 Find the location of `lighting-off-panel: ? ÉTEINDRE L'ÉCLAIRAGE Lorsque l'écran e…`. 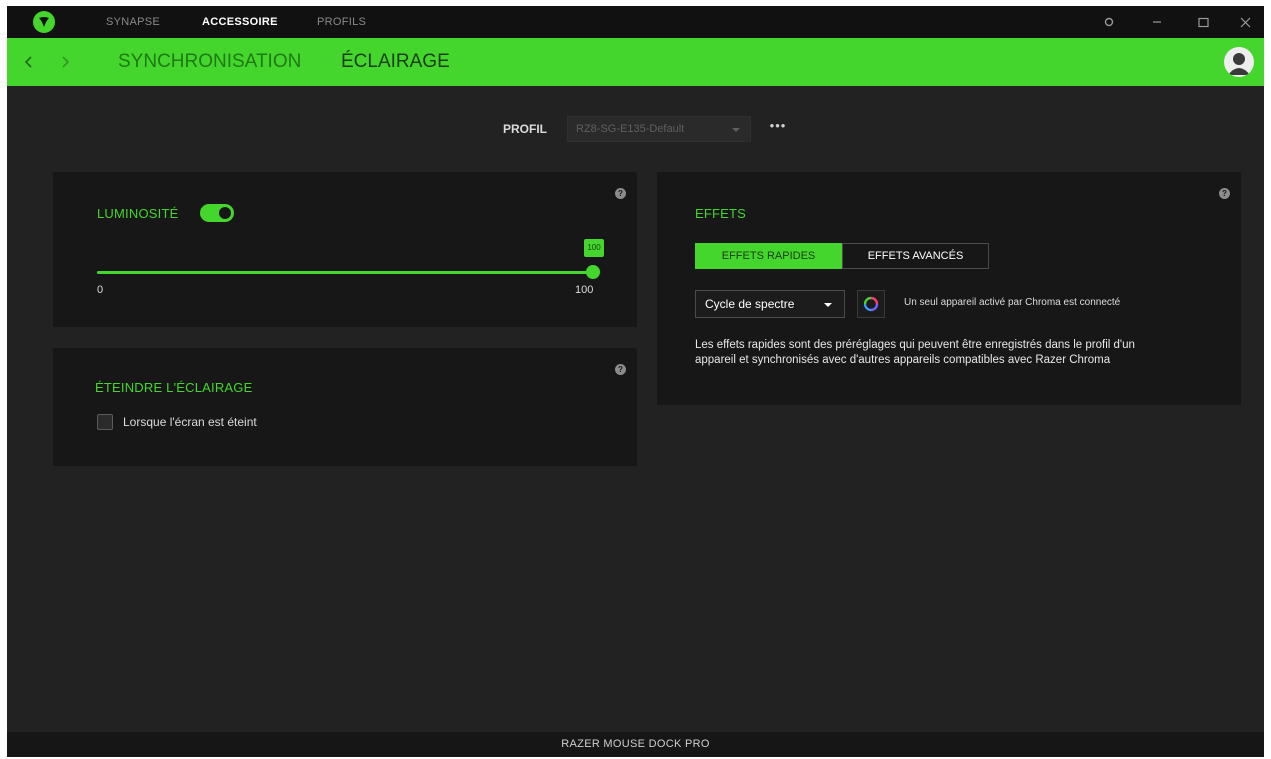

lighting-off-panel: ? ÉTEINDRE L'ÉCLAIRAGE Lorsque l'écran e… is located at coordinates (345, 407).